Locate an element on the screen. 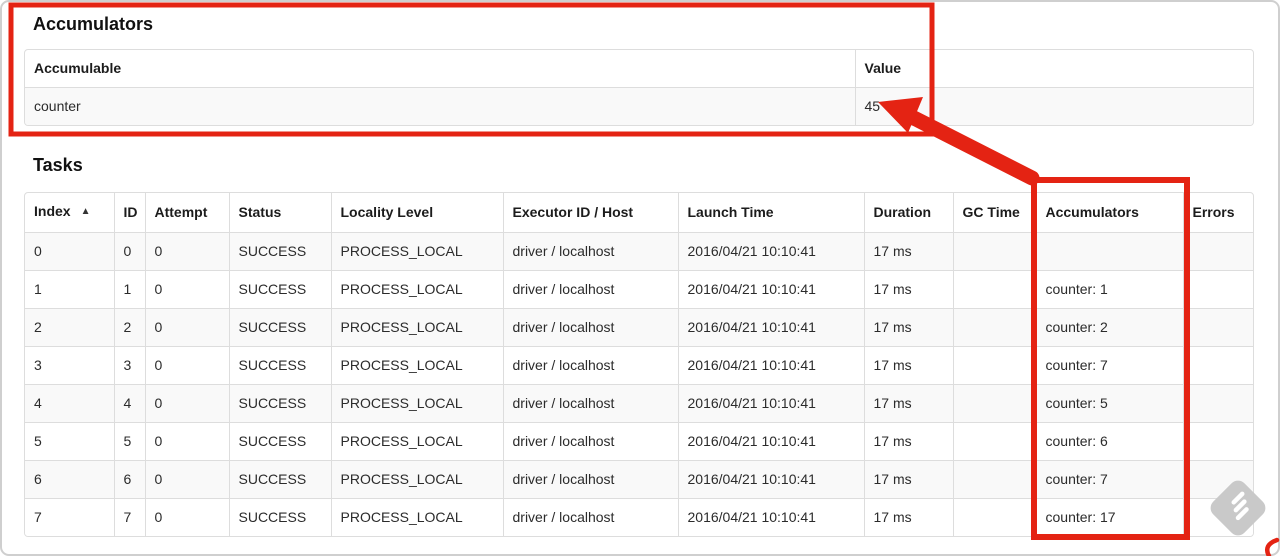 The width and height of the screenshot is (1280, 556). column-header-gc-time: GC Time is located at coordinates (994, 213).